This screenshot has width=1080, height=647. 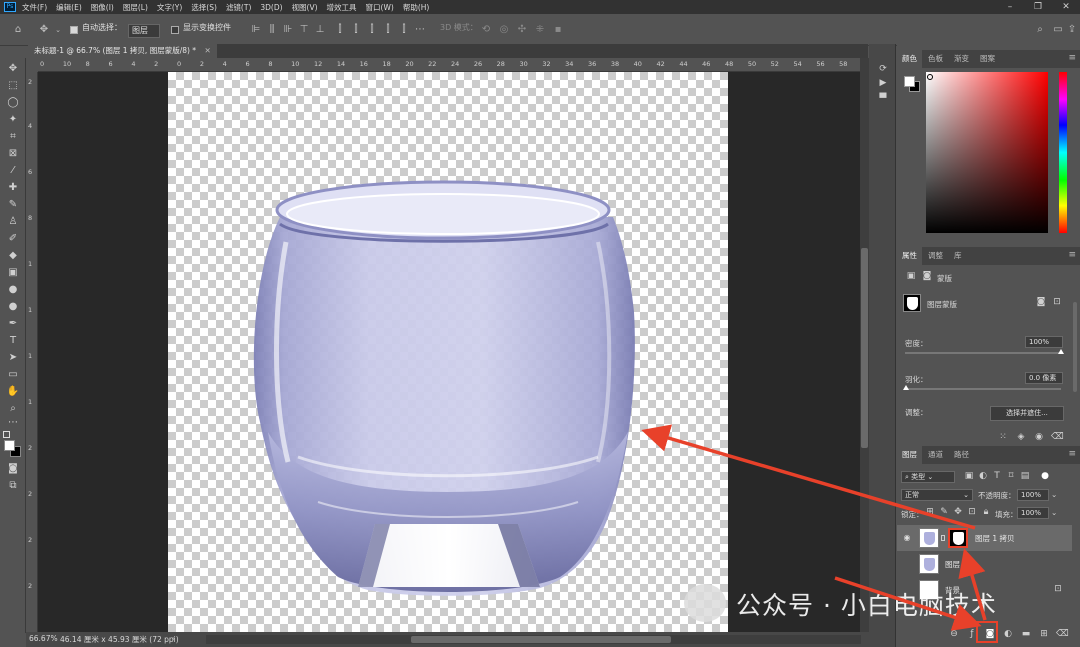 What do you see at coordinates (1063, 152) in the screenshot?
I see `hue-slider` at bounding box center [1063, 152].